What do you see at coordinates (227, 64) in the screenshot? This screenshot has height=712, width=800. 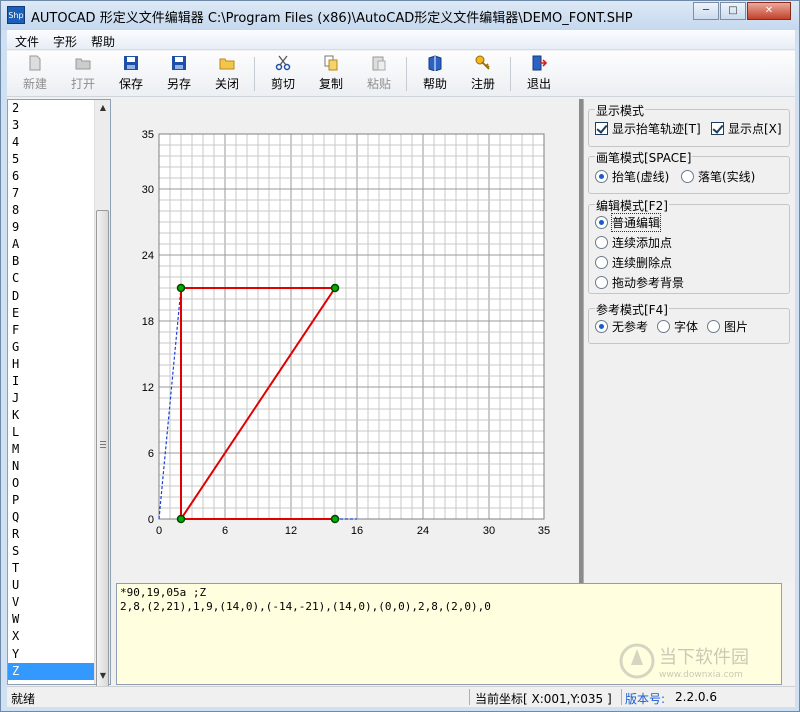 I see `folder-icon` at bounding box center [227, 64].